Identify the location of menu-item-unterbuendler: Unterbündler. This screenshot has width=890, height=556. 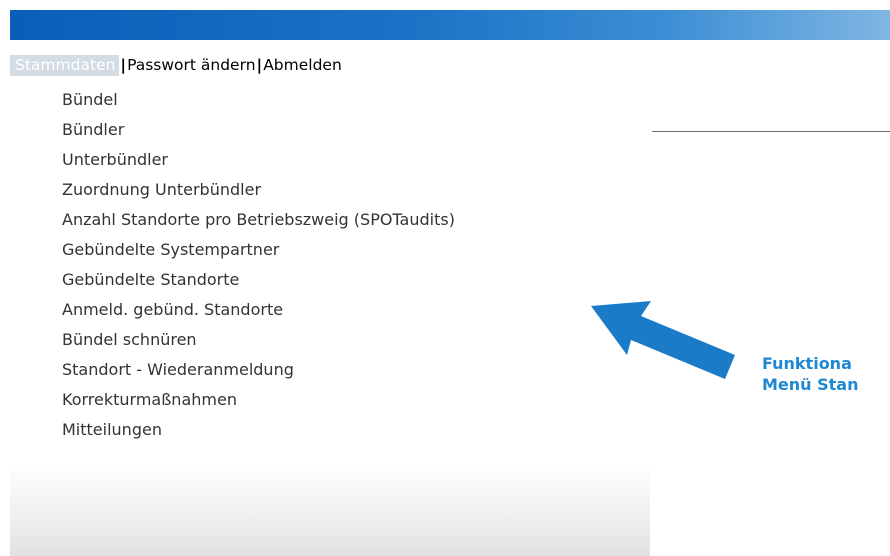
(258, 160).